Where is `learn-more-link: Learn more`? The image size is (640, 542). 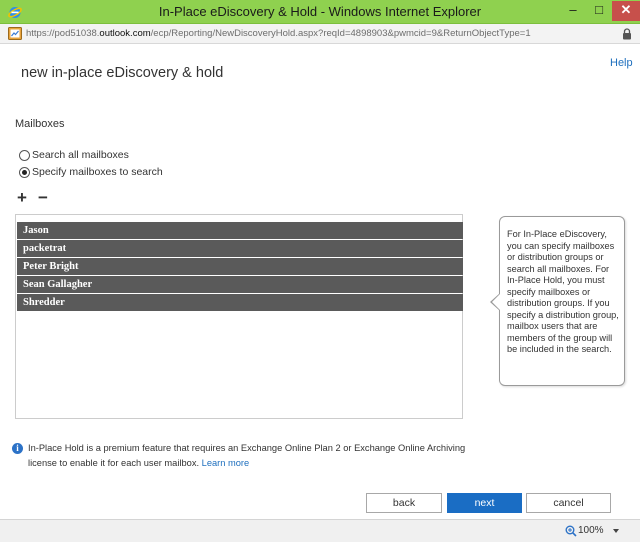
learn-more-link: Learn more is located at coordinates (226, 463).